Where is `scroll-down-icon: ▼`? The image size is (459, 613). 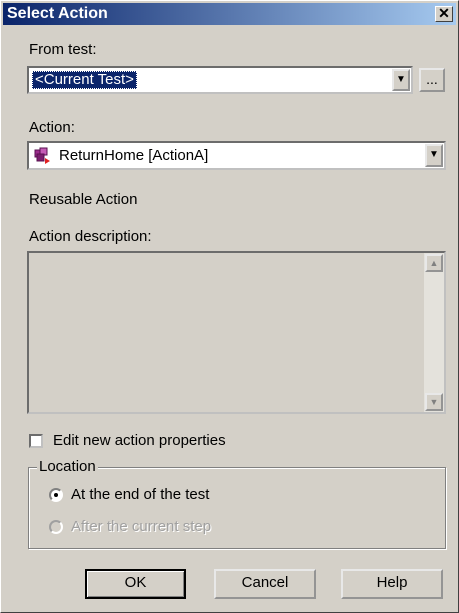 scroll-down-icon: ▼ is located at coordinates (434, 402).